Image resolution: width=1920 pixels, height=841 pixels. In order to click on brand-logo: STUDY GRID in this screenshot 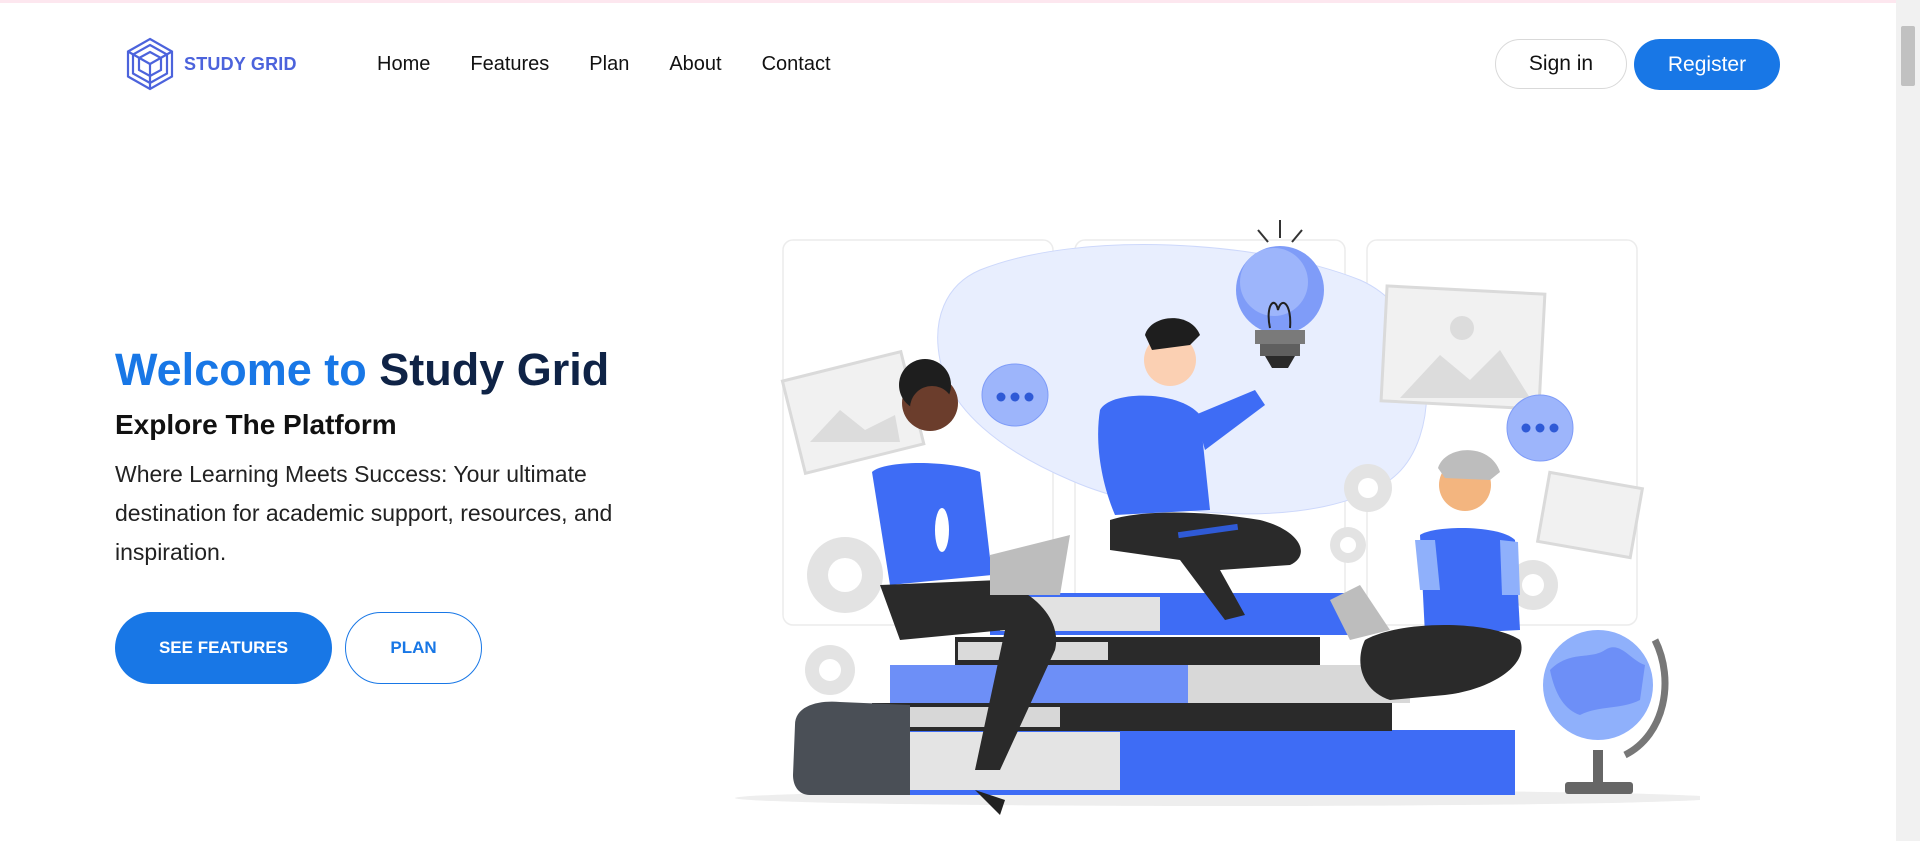, I will do `click(209, 64)`.